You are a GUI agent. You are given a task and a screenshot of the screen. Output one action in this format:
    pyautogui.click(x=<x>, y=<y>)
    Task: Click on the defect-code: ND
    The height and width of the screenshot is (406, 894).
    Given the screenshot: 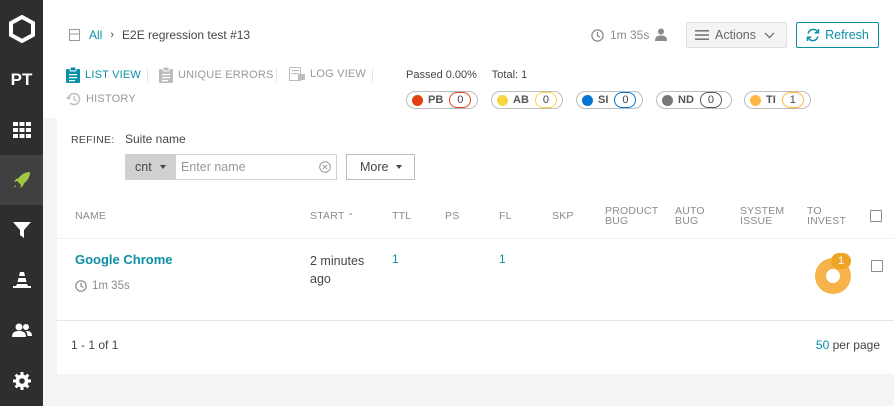 What is the action you would take?
    pyautogui.click(x=686, y=100)
    